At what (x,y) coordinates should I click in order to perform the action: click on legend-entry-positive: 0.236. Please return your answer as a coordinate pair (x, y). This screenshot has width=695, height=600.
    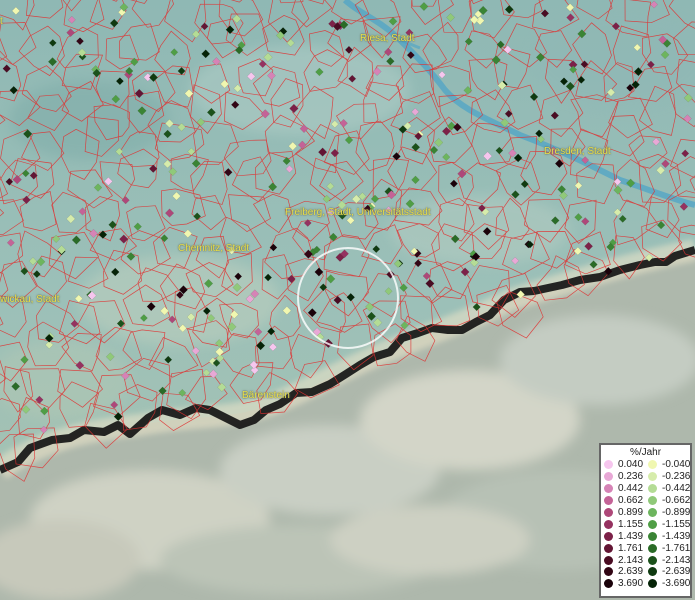
    Looking at the image, I should click on (623, 476).